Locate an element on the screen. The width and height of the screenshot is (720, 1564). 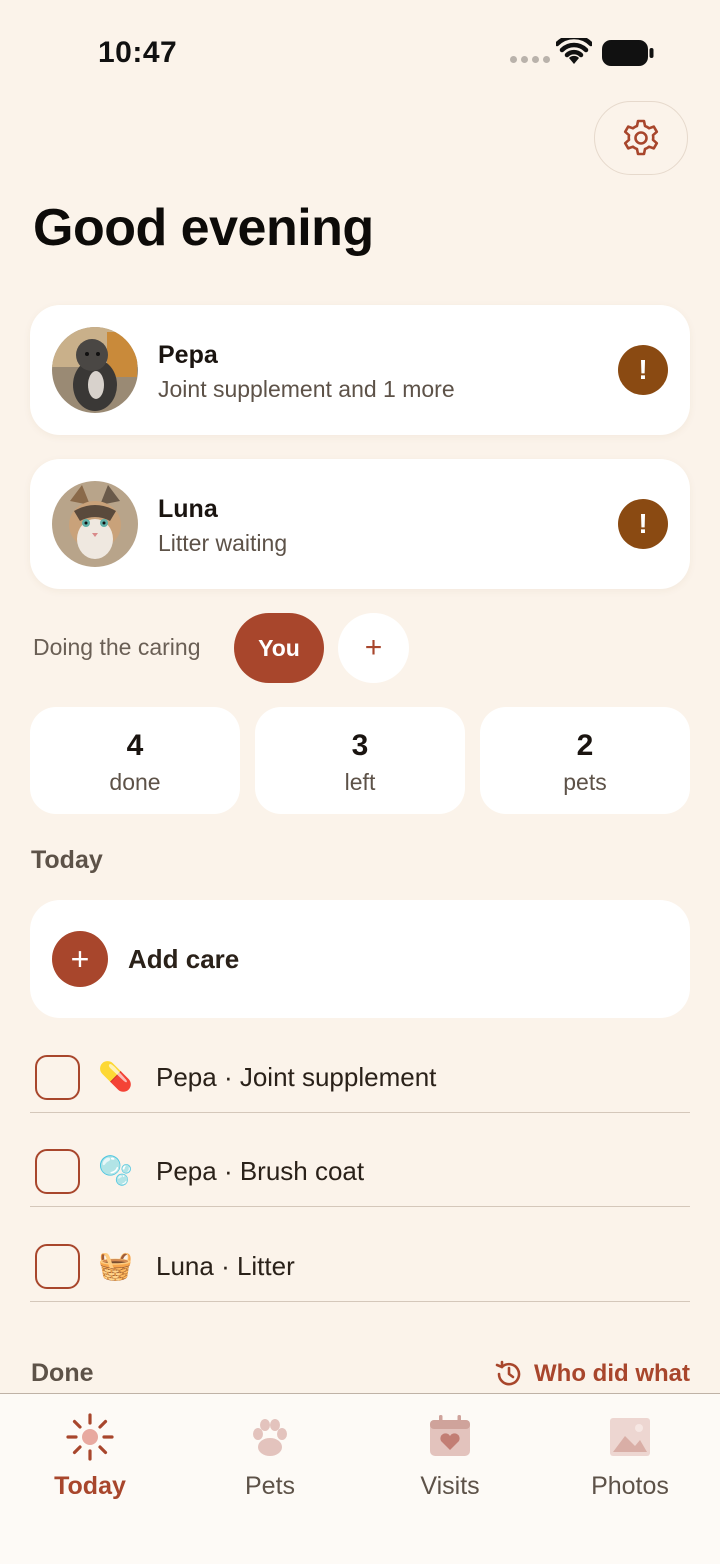
page-title: Good evening is located at coordinates (203, 228).